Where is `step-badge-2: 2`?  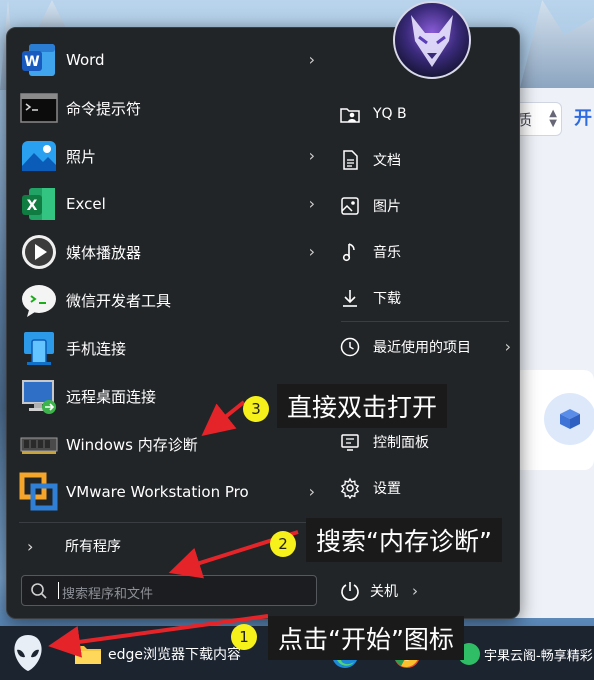 step-badge-2: 2 is located at coordinates (283, 544).